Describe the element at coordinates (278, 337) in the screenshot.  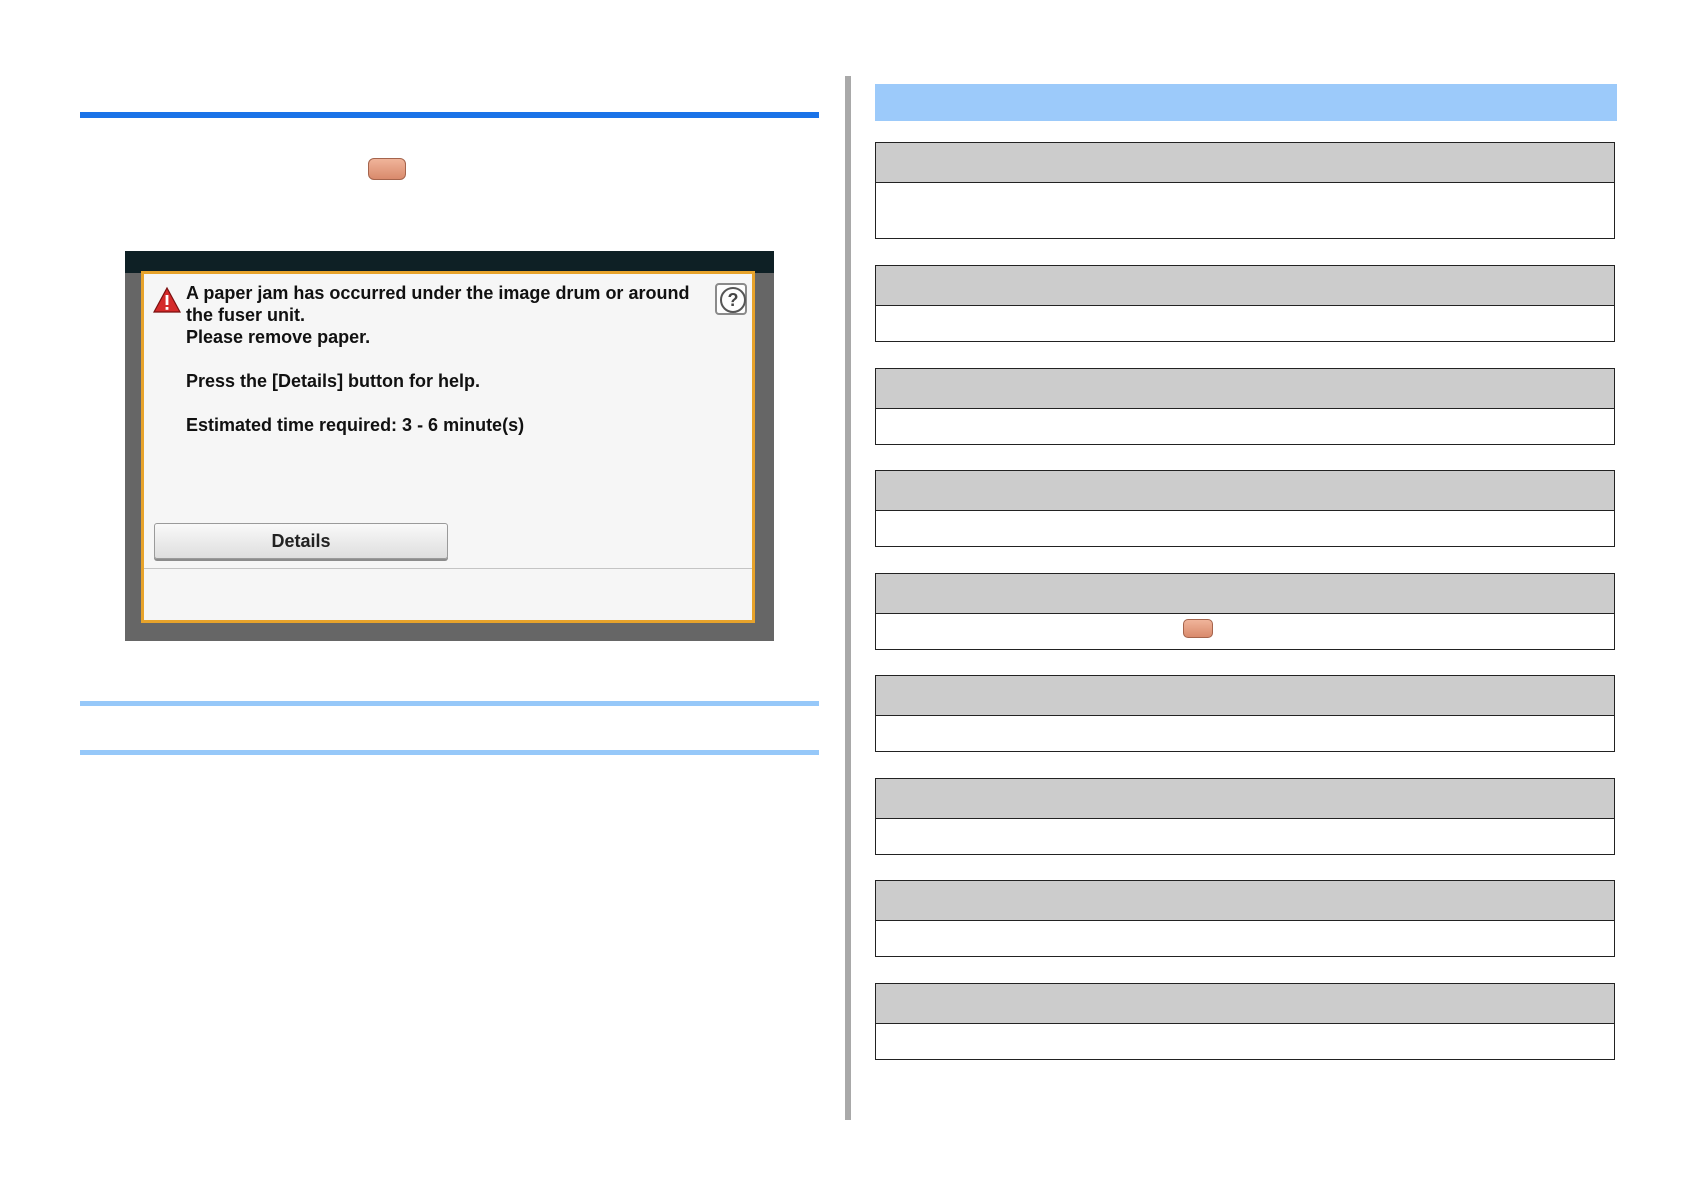
I see `message-line-3: Please remove paper.` at that location.